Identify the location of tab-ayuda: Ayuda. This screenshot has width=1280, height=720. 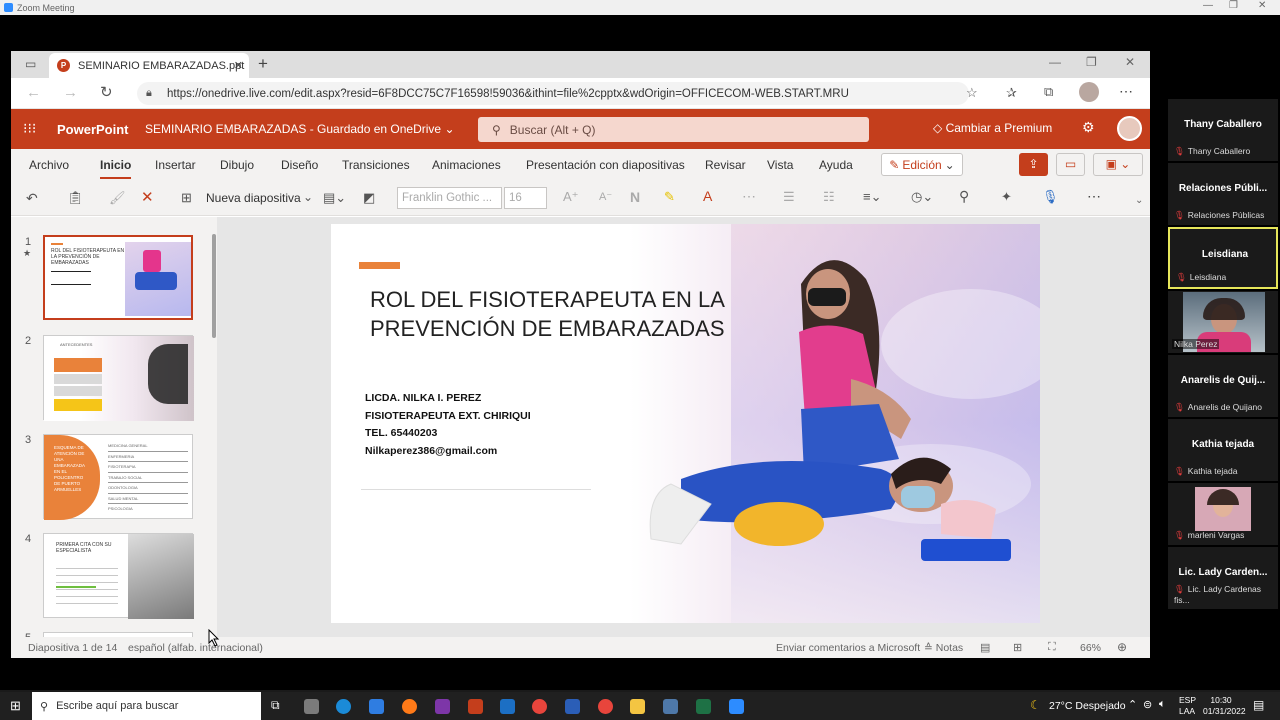
(836, 165).